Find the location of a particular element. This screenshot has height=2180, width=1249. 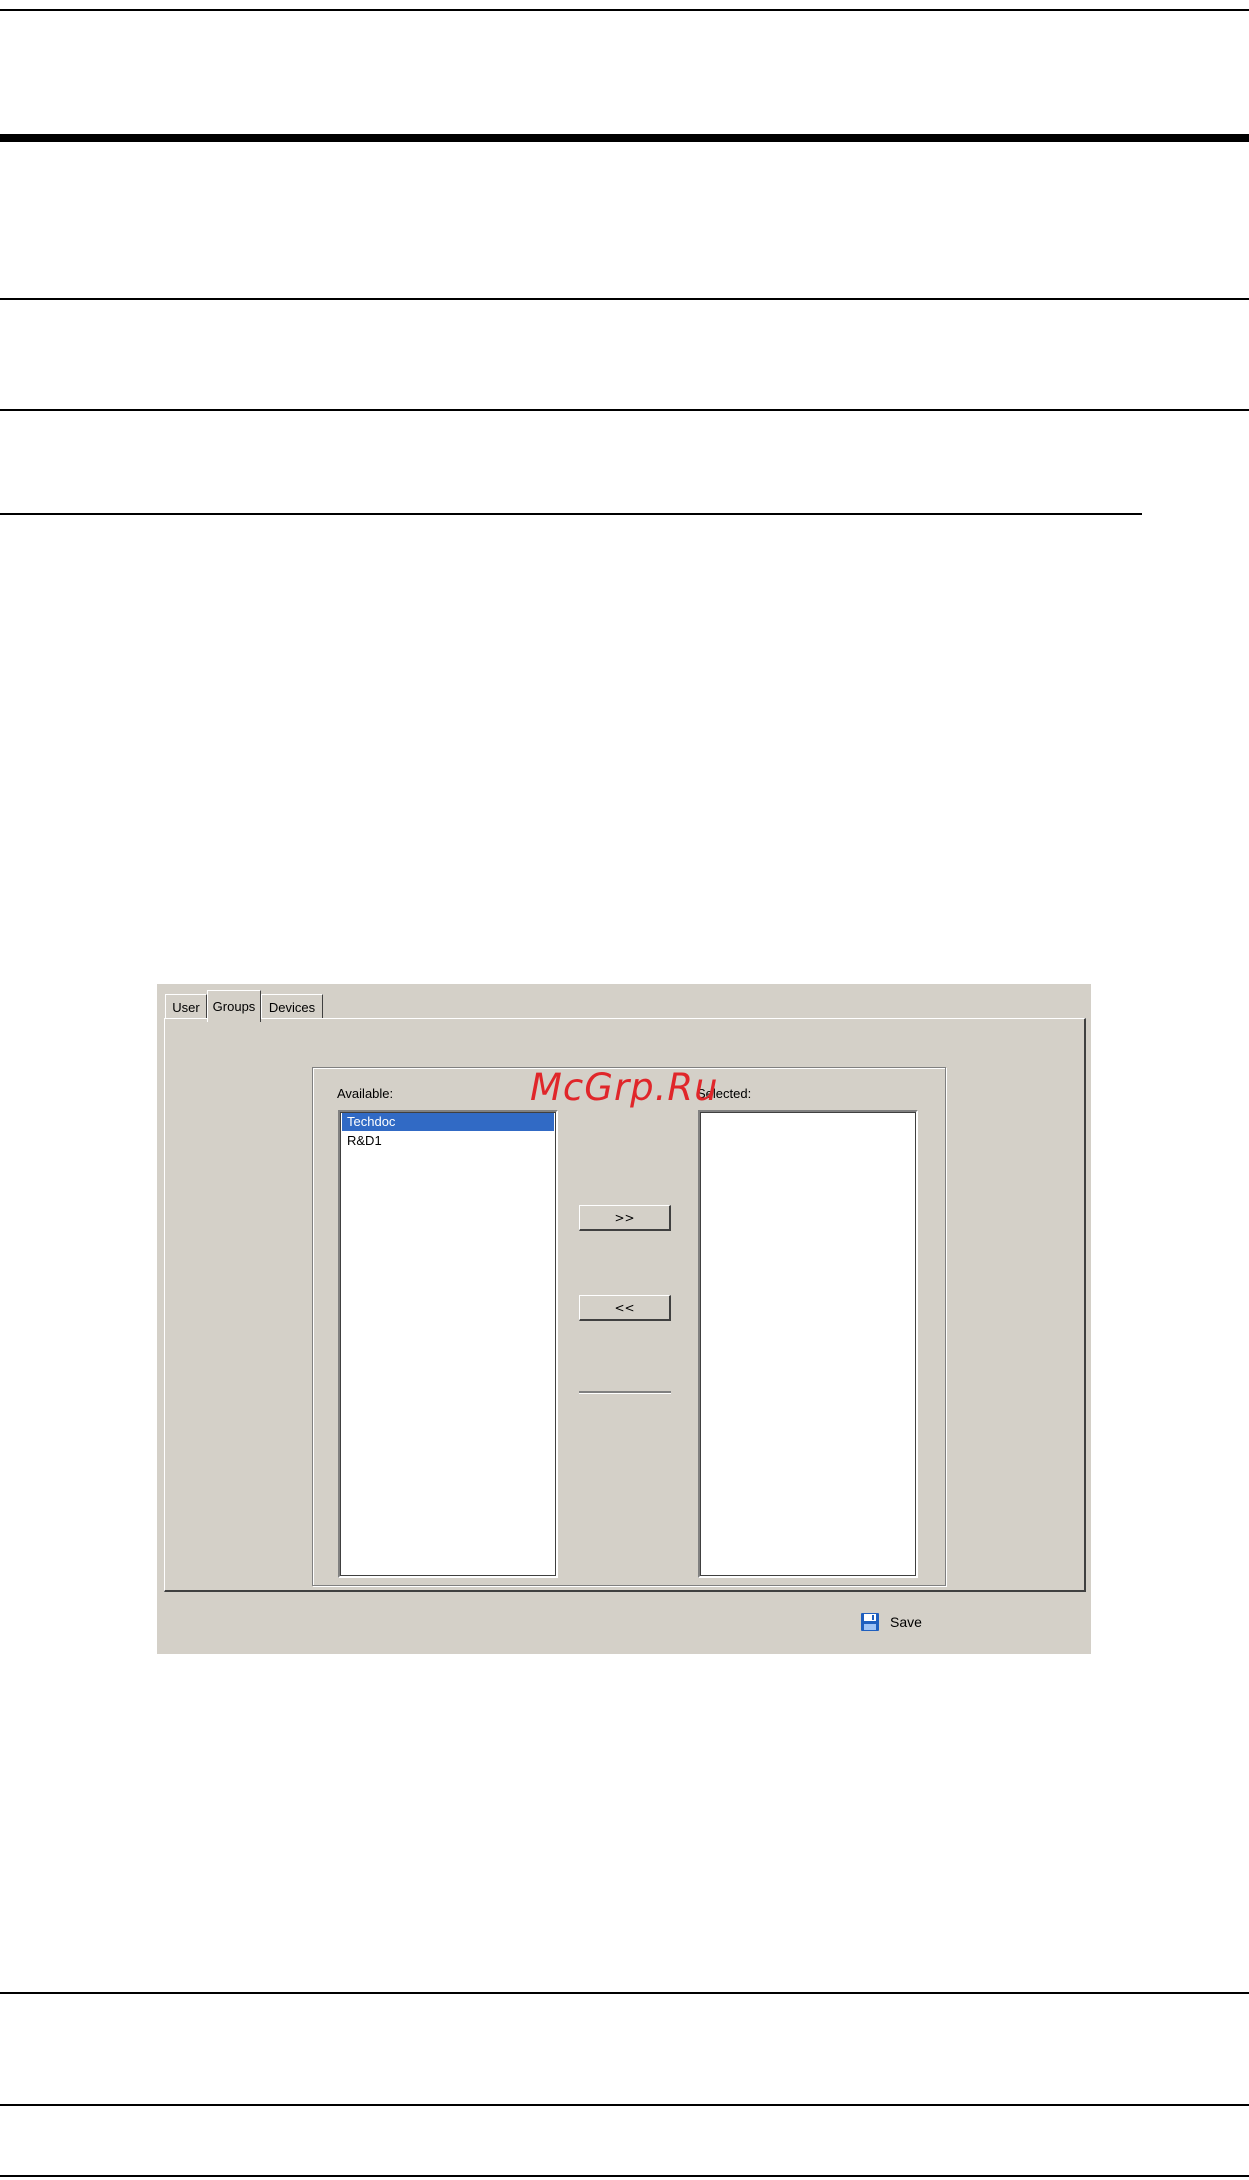

list-item-techdoc: Techdoc is located at coordinates (448, 1122).